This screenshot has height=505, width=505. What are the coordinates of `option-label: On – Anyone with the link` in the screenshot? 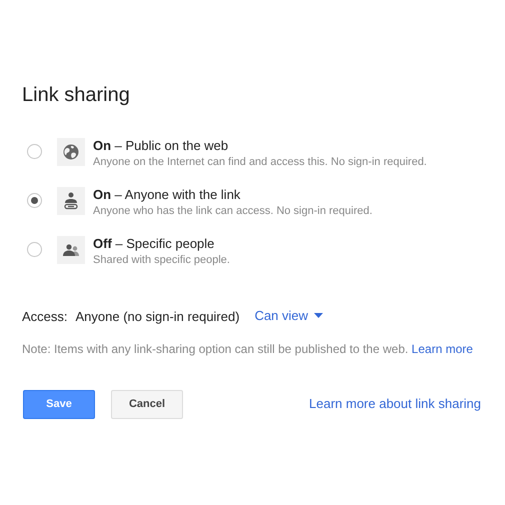 It's located at (167, 194).